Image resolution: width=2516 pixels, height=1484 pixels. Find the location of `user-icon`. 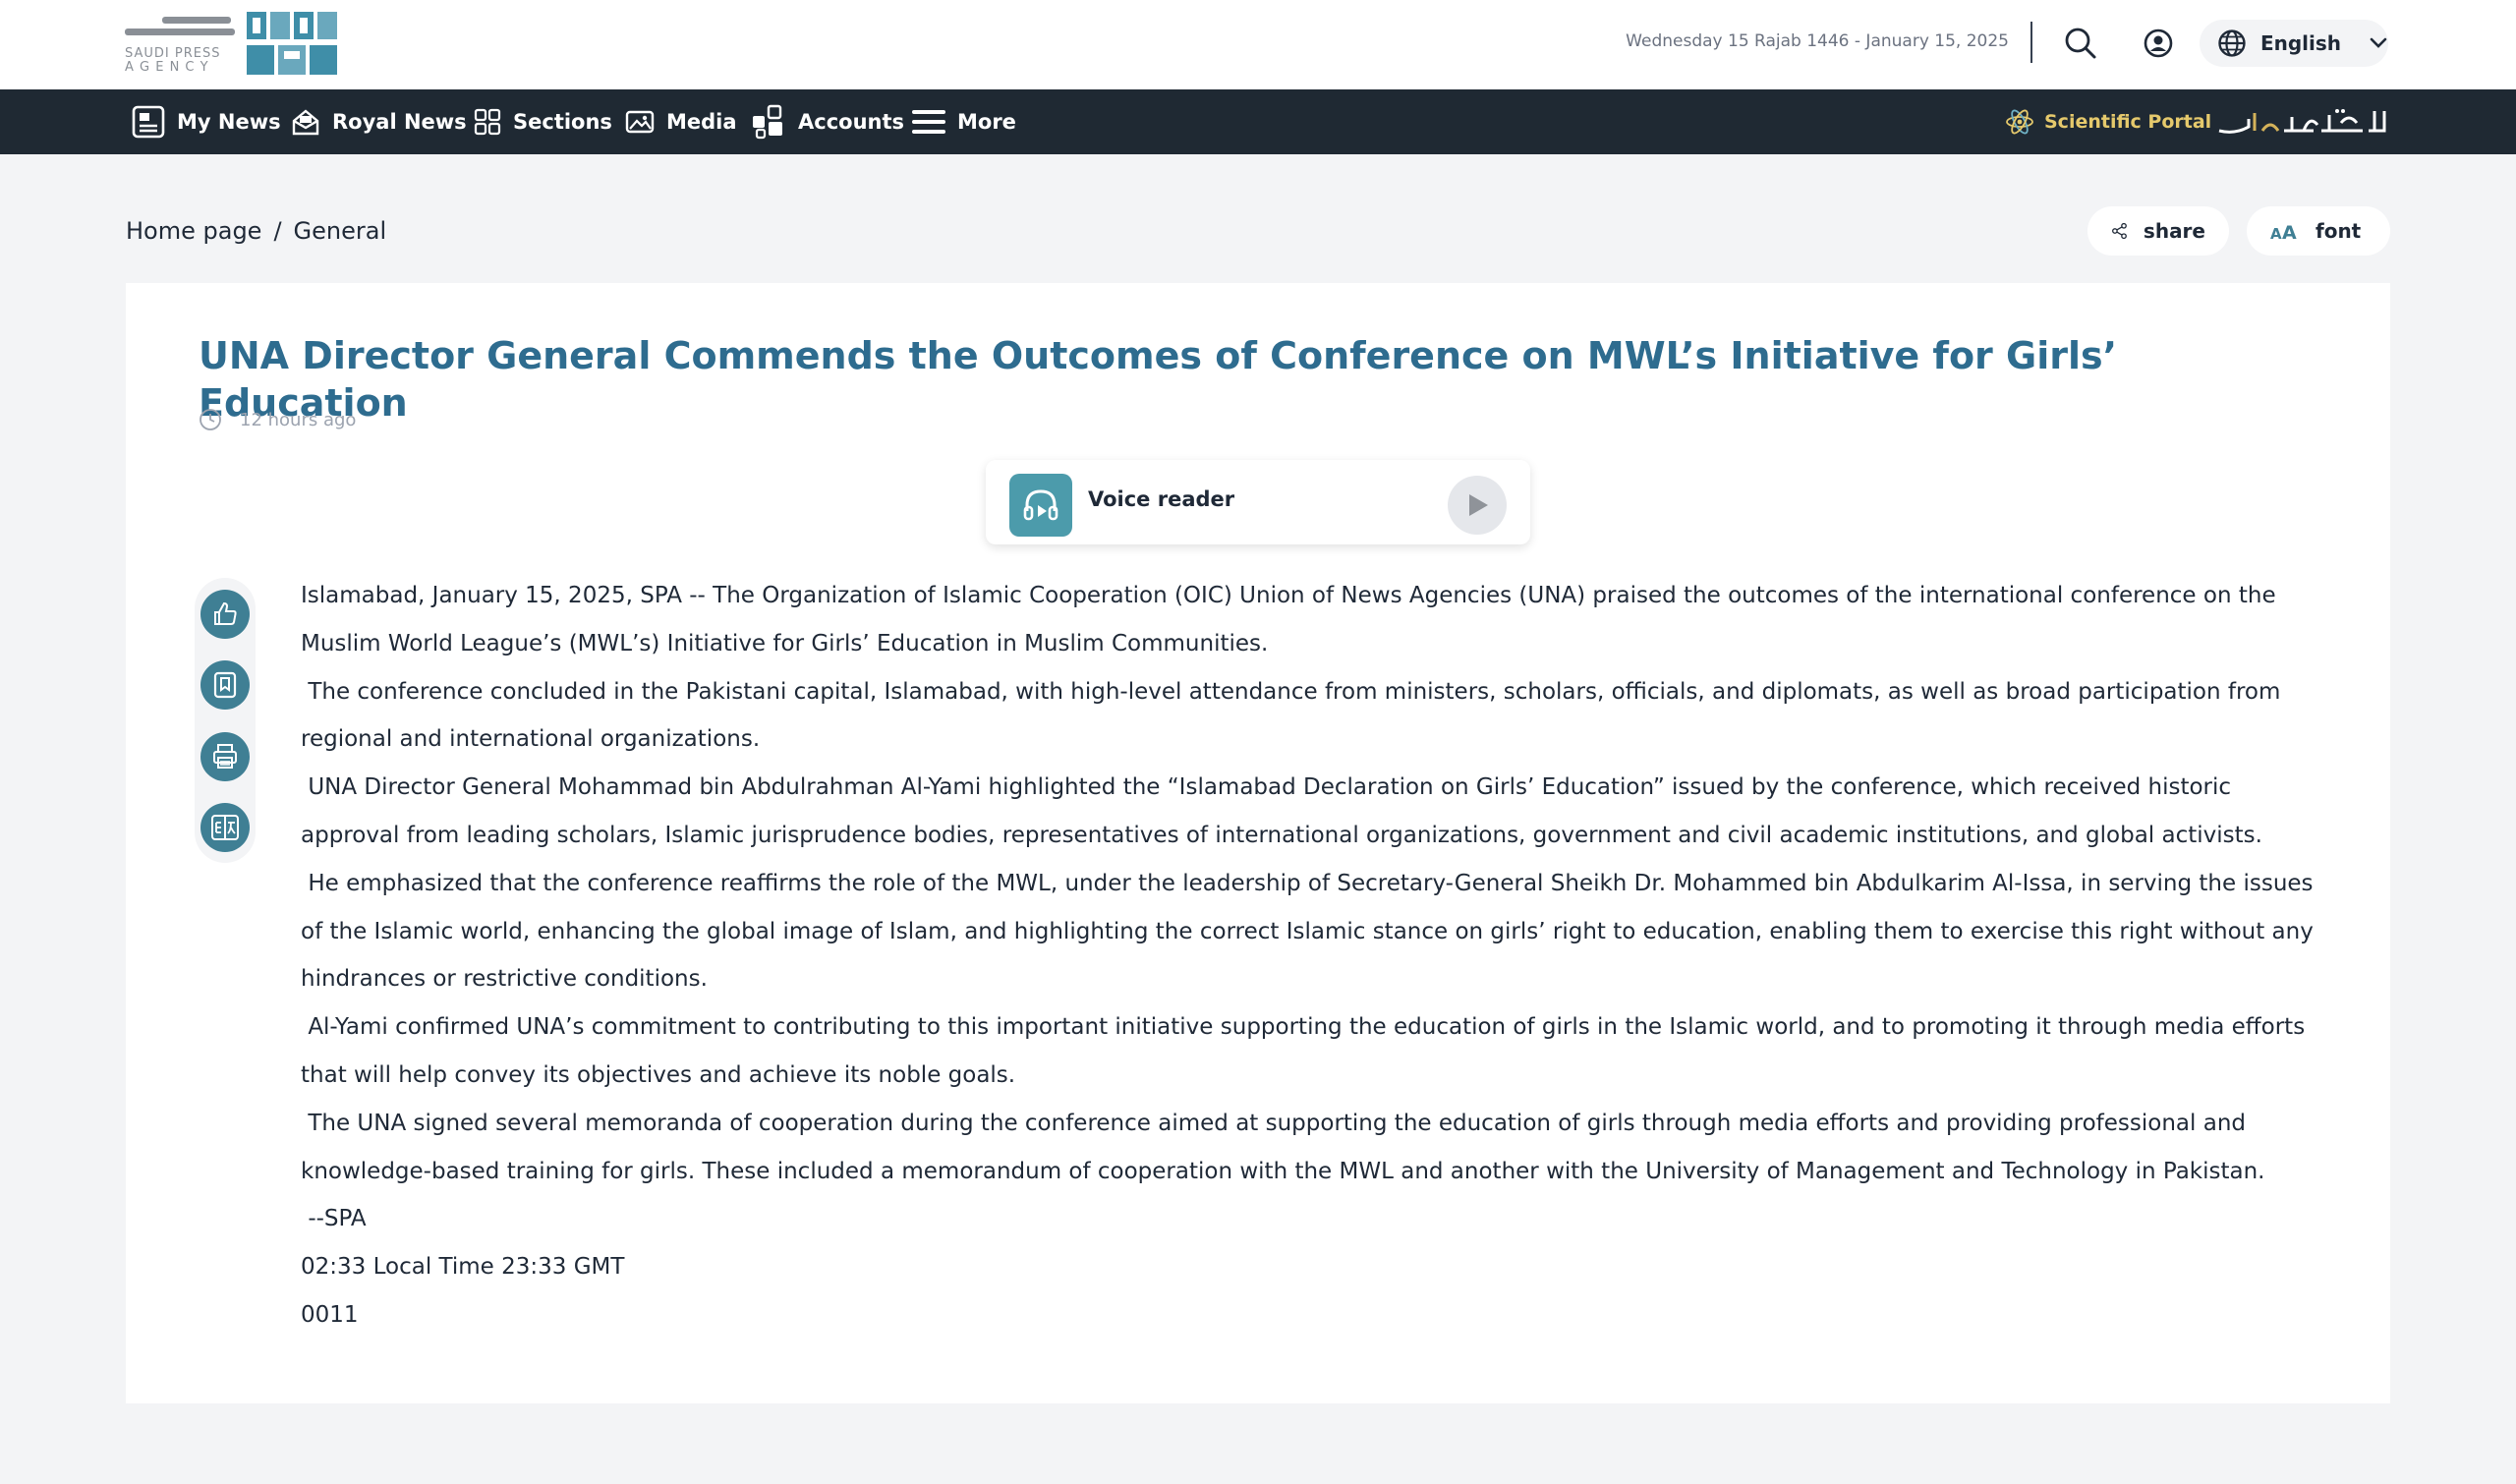

user-icon is located at coordinates (2158, 43).